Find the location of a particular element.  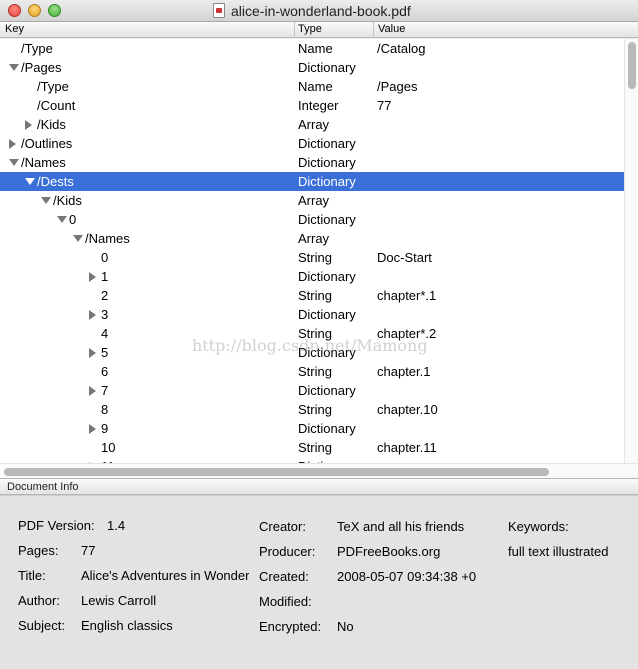

row-key: 7 is located at coordinates (105, 390).